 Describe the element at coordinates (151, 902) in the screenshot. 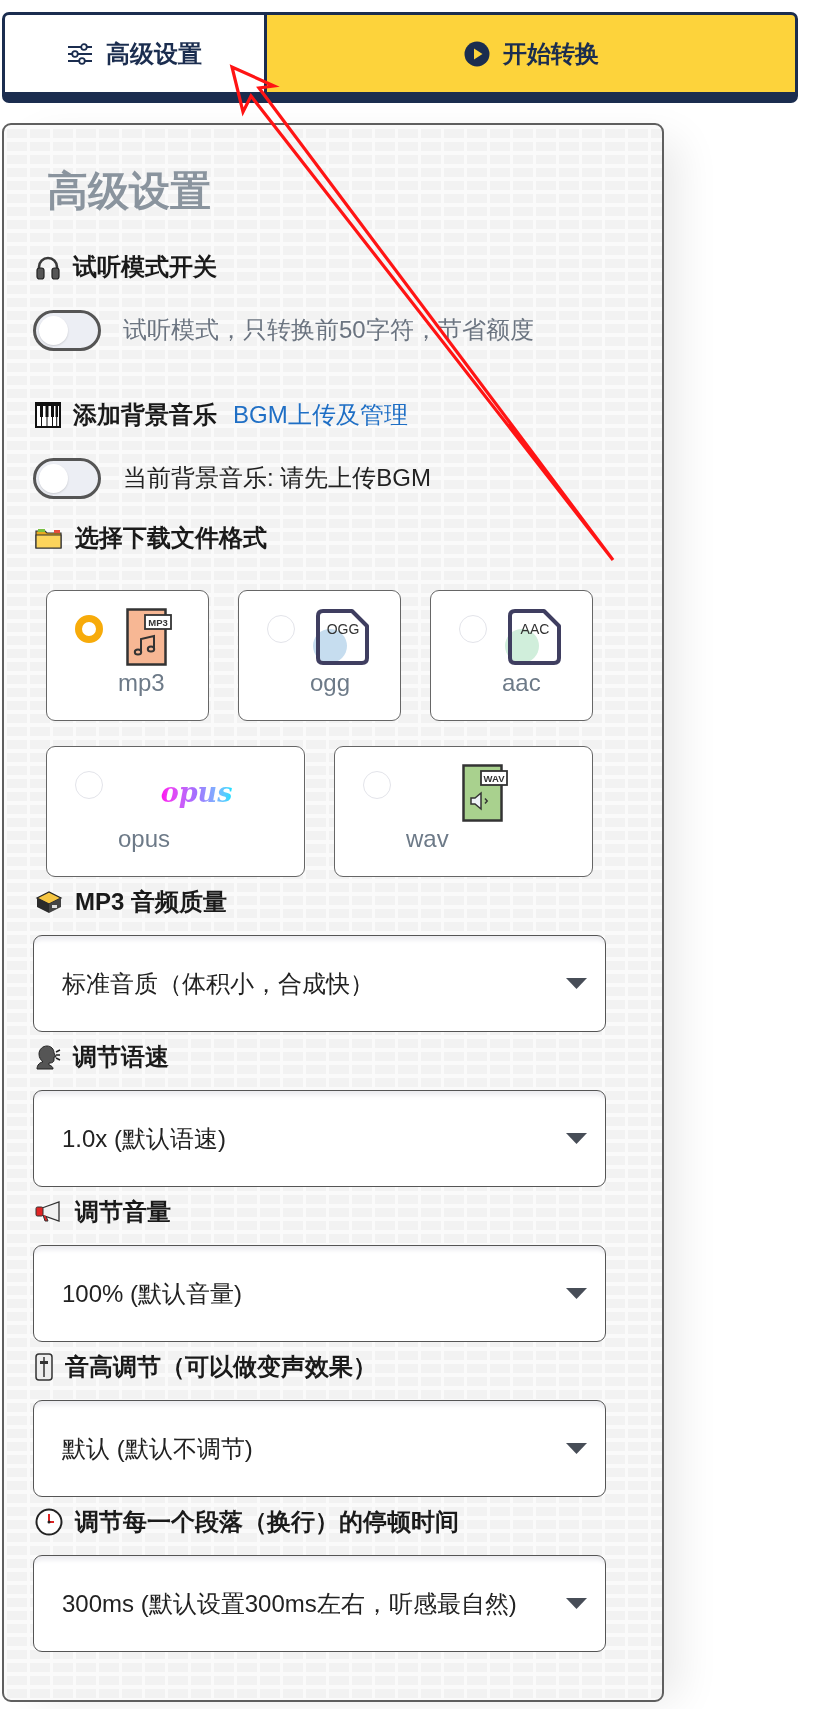

I see `section-heading: MP3 音频质量` at that location.